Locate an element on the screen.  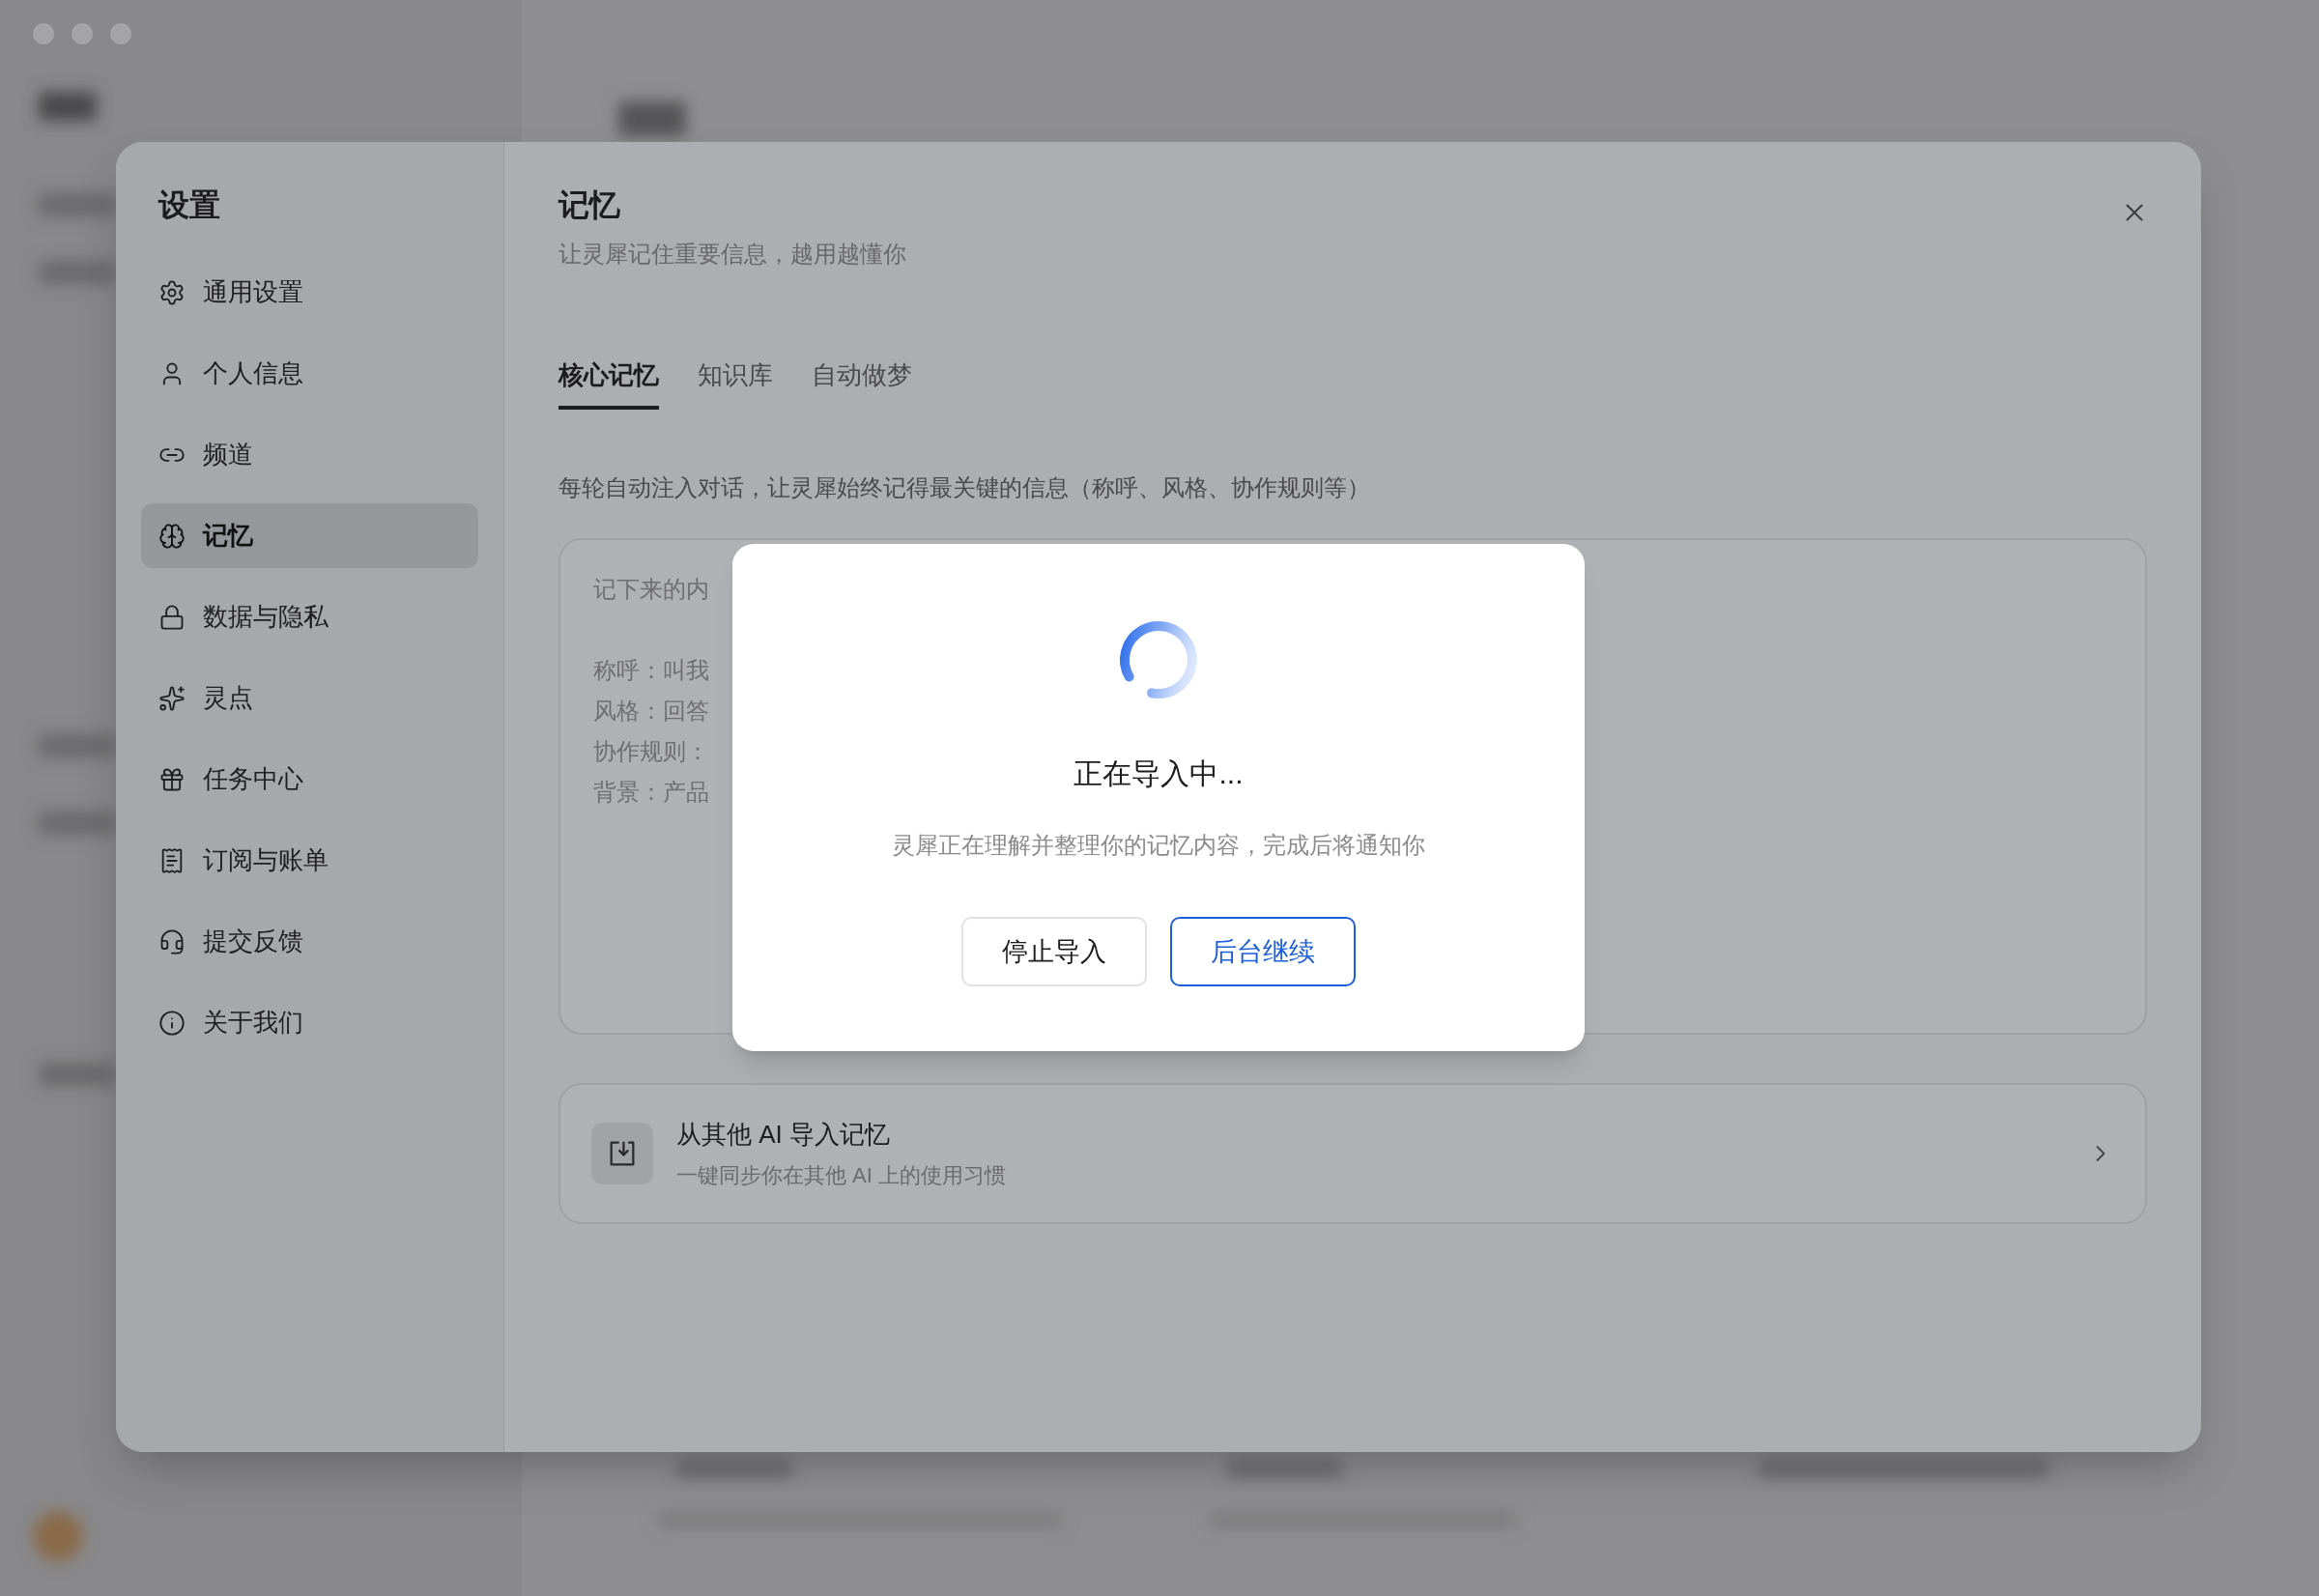
headset-icon is located at coordinates (172, 941).